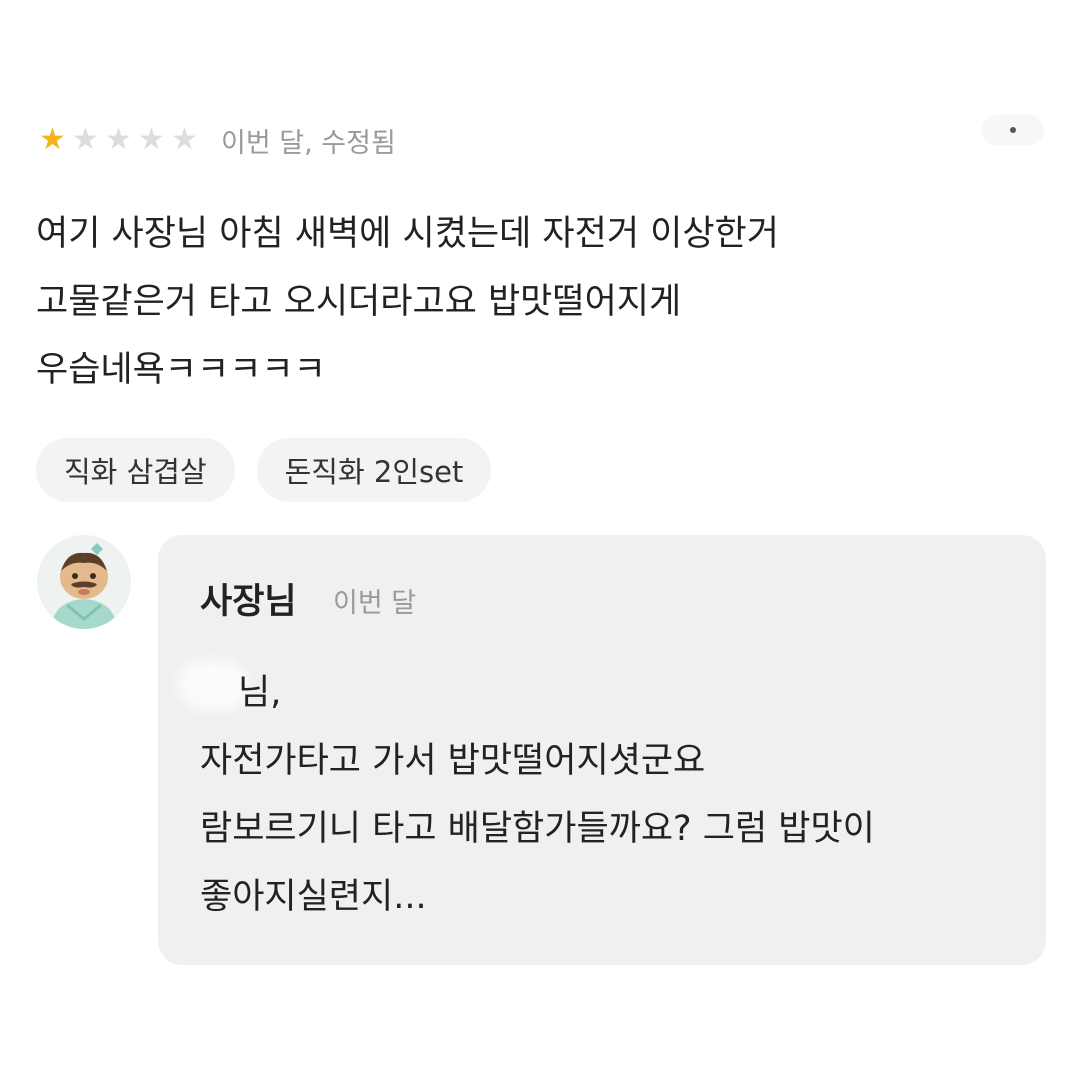  What do you see at coordinates (375, 603) in the screenshot?
I see `reply-date: 이번 달` at bounding box center [375, 603].